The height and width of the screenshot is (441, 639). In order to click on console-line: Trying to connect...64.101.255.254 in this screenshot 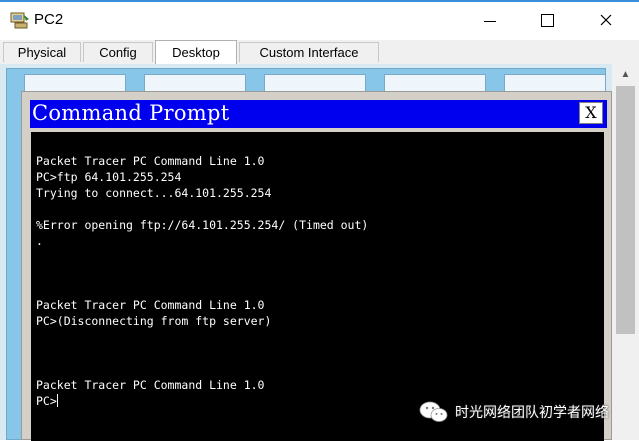, I will do `click(154, 193)`.